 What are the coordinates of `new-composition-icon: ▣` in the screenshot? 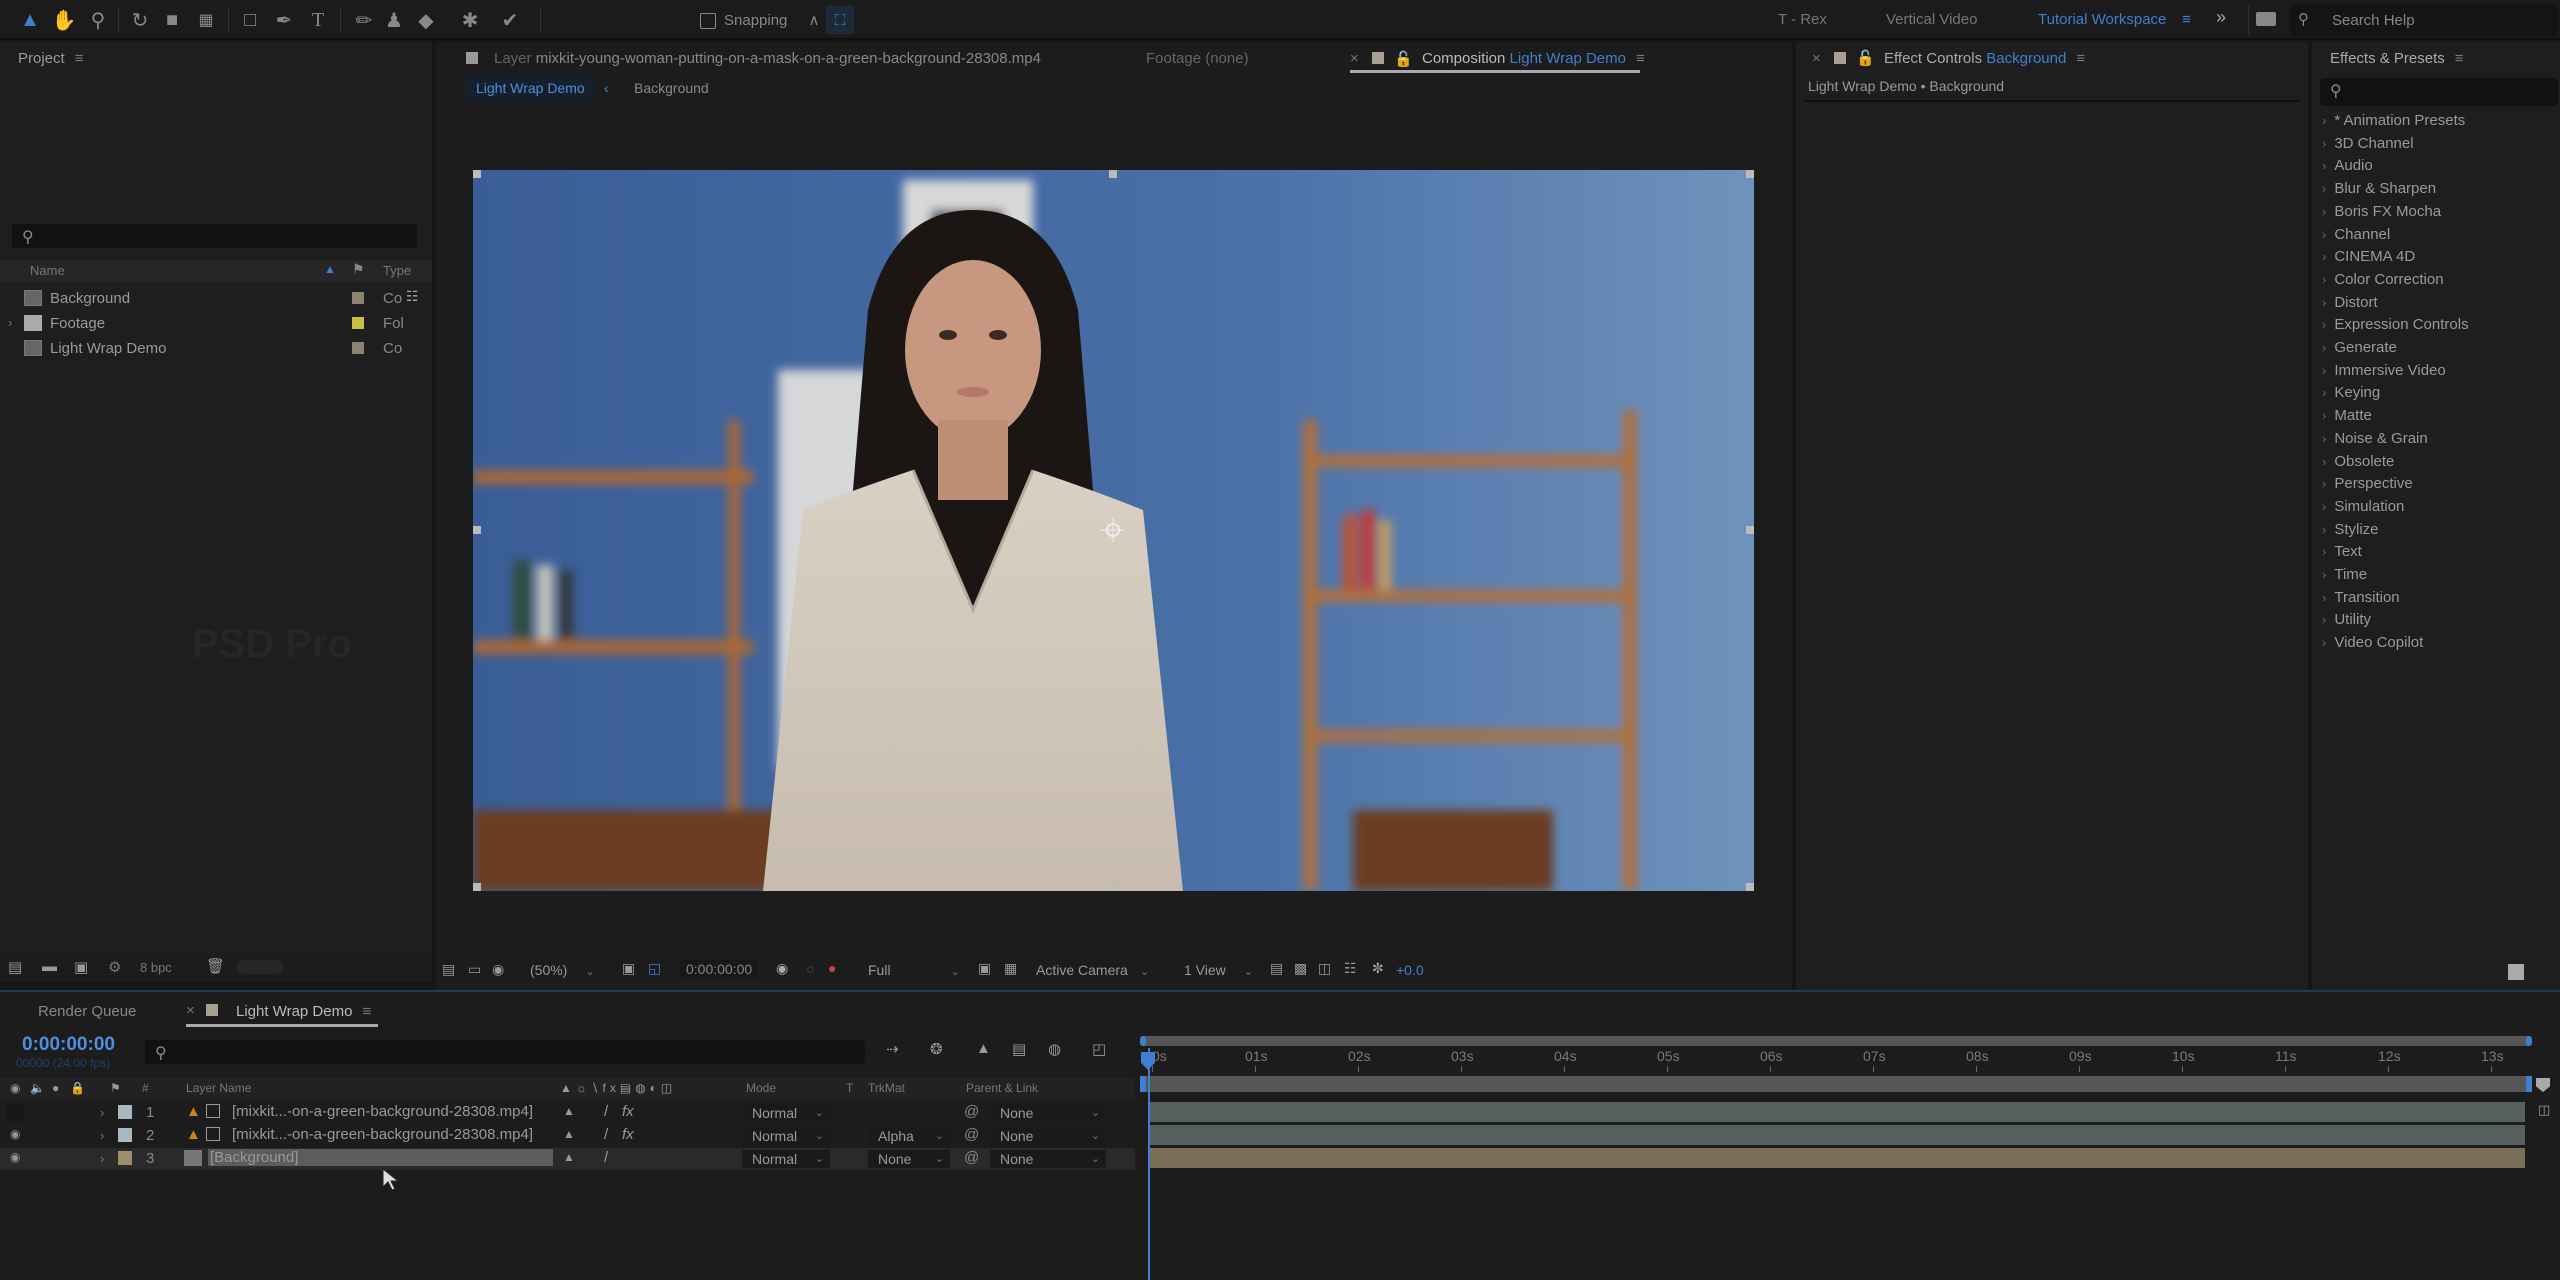 It's located at (81, 967).